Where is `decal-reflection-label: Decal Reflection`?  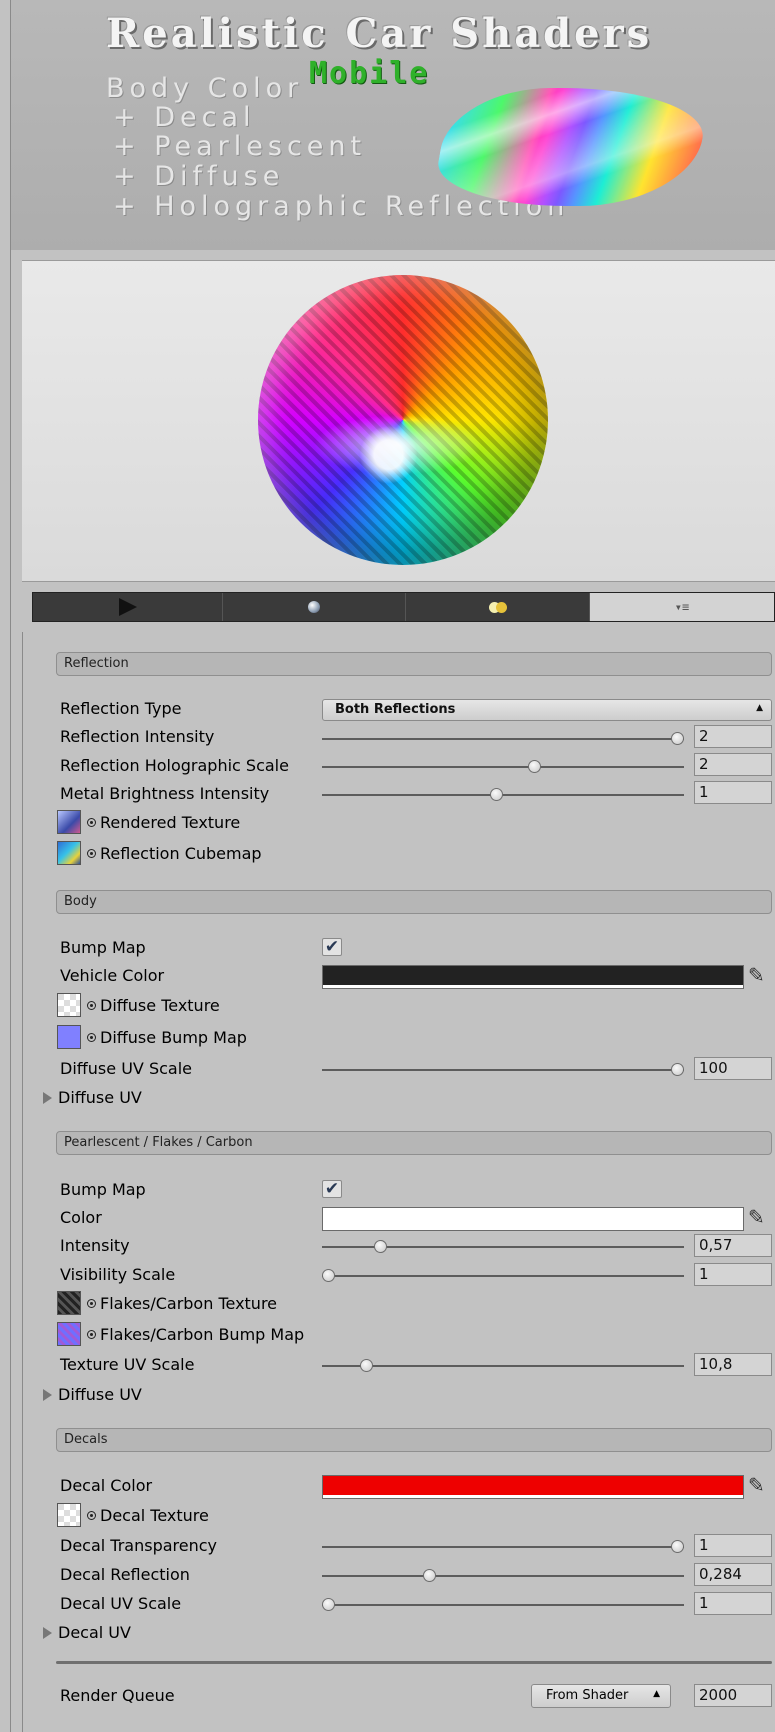
decal-reflection-label: Decal Reflection is located at coordinates (125, 1574).